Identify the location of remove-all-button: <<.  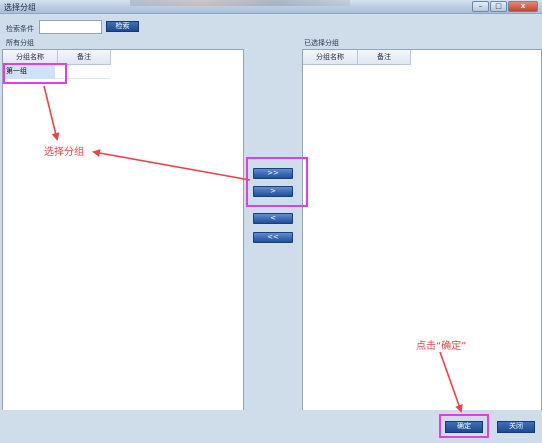
(273, 237).